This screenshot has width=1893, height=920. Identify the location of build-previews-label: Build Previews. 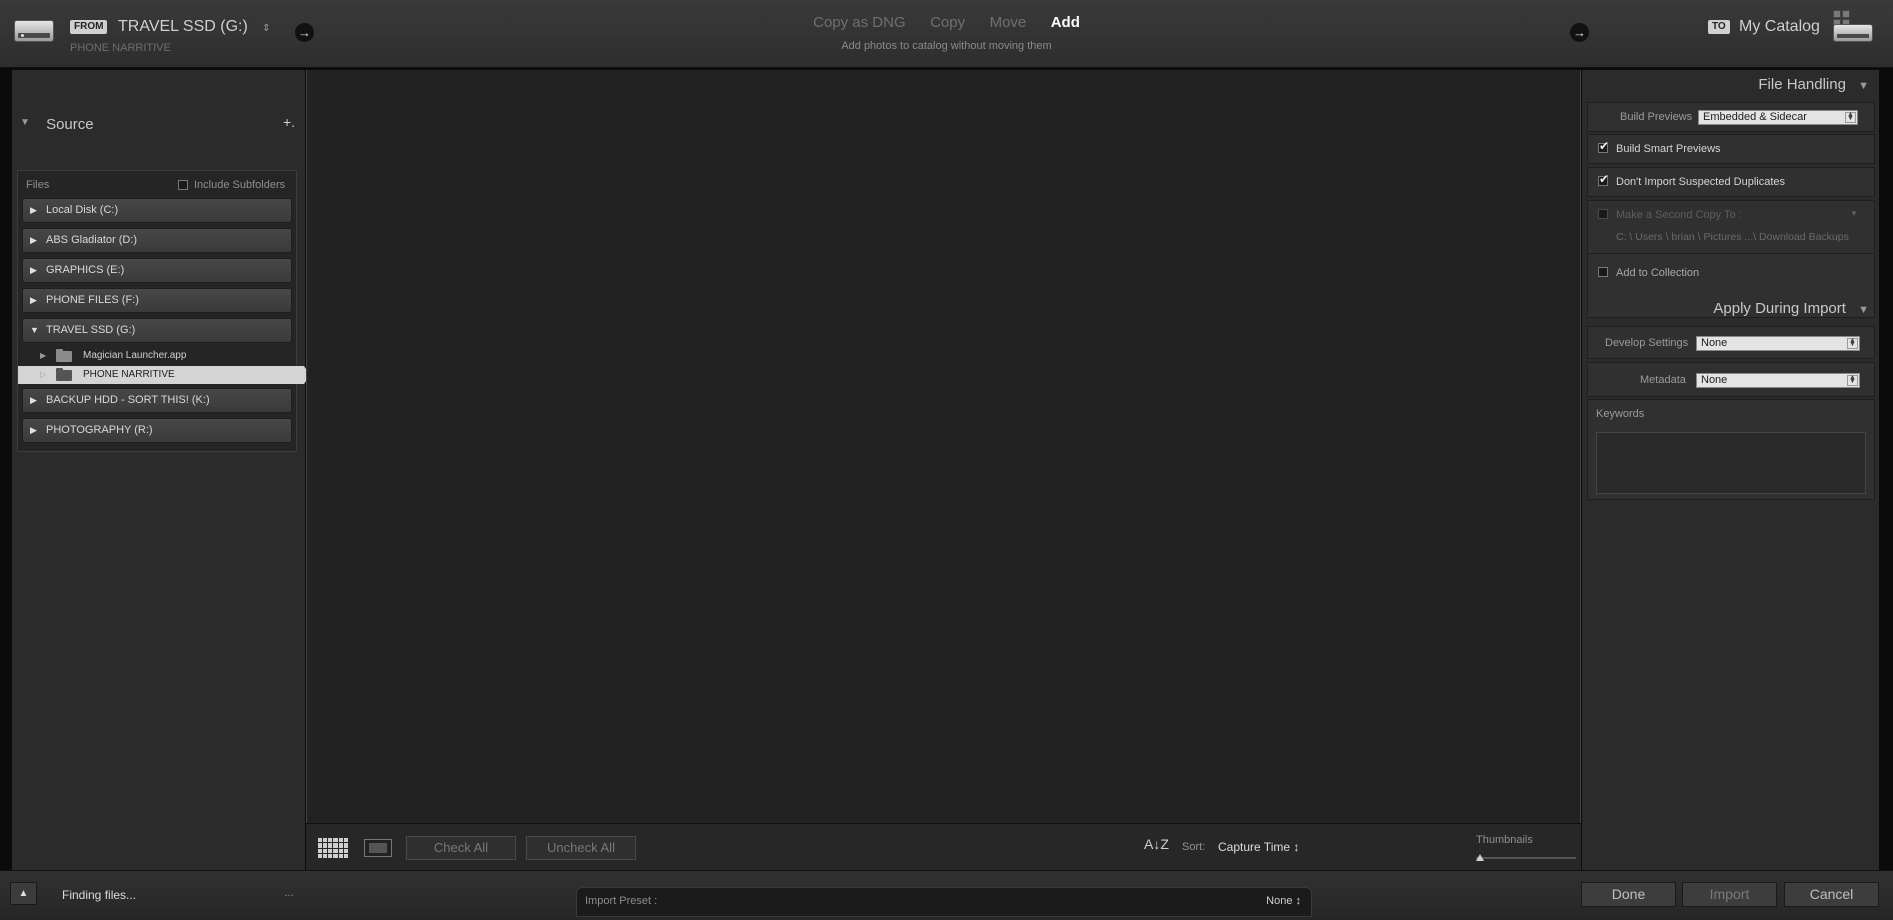
(1656, 117).